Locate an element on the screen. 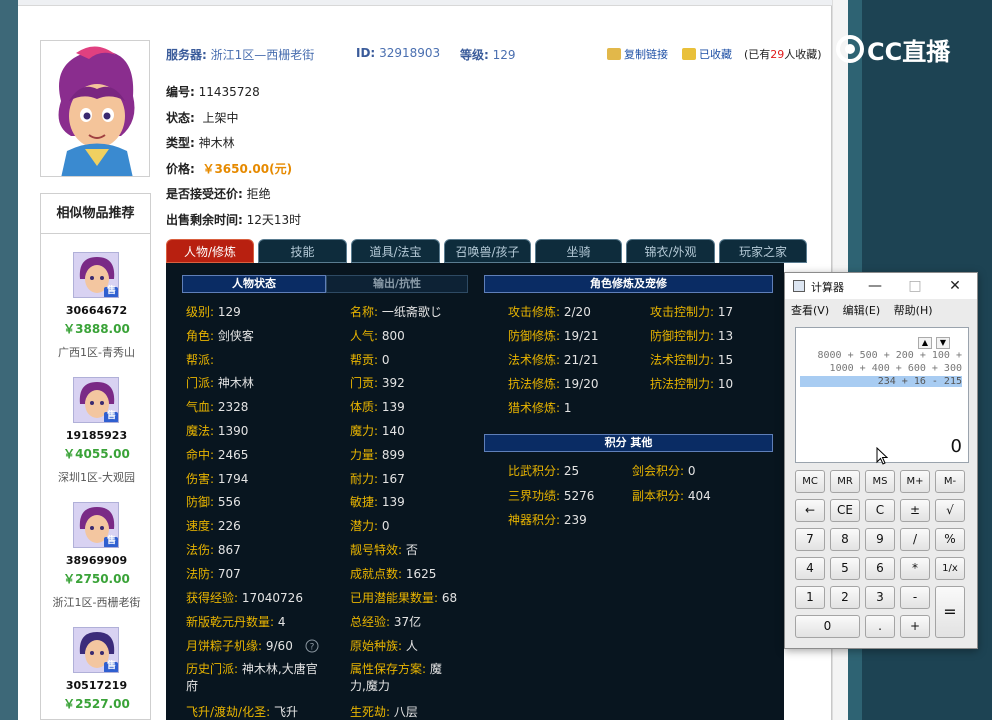 The height and width of the screenshot is (720, 992). item-server: 广西1区-青秀山 is located at coordinates (96, 352).